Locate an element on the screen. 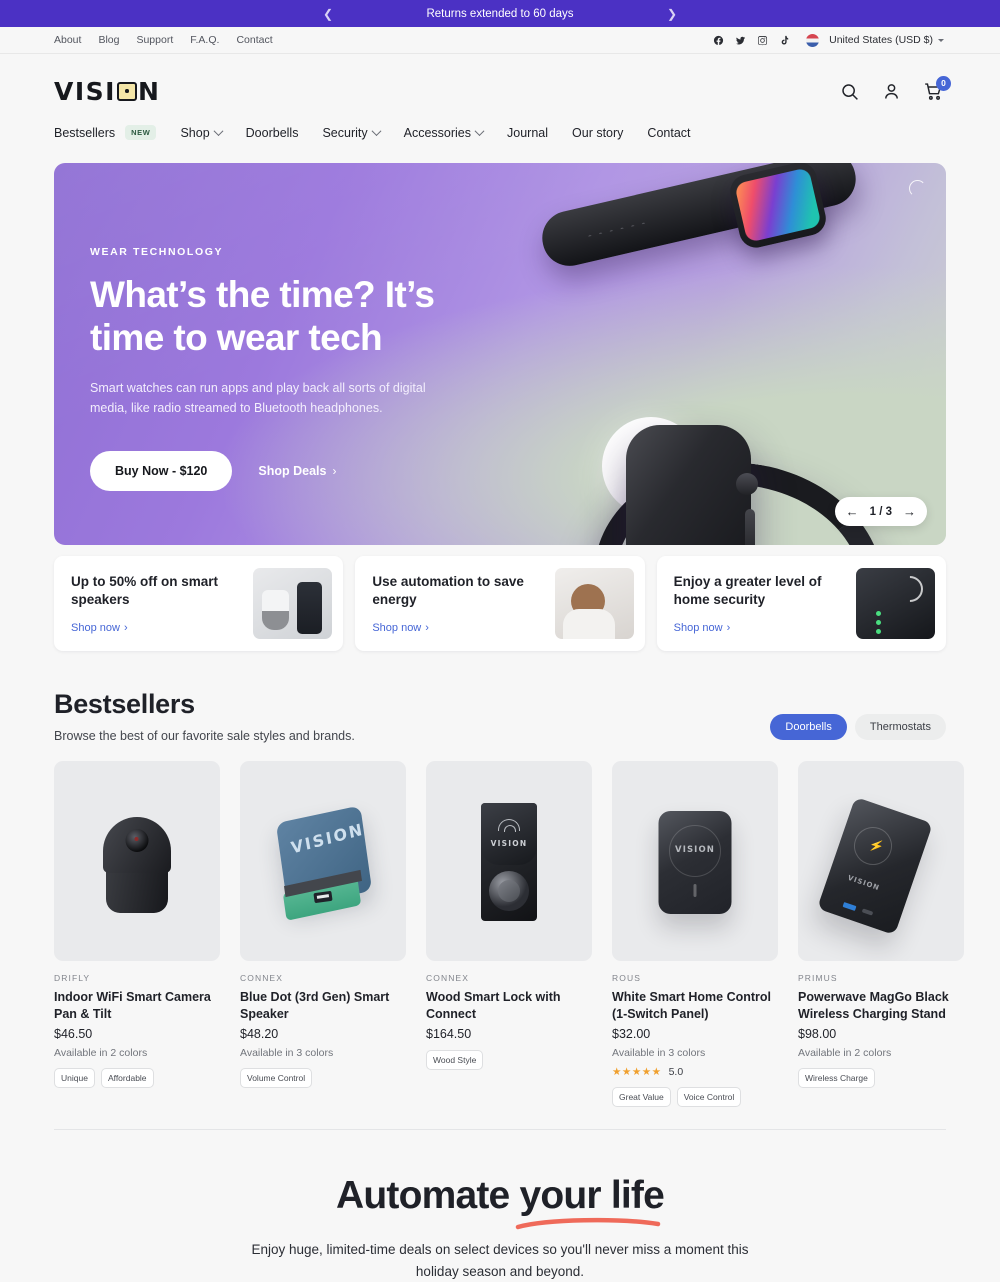 The image size is (1000, 1282). hero-next-button: → is located at coordinates (909, 511).